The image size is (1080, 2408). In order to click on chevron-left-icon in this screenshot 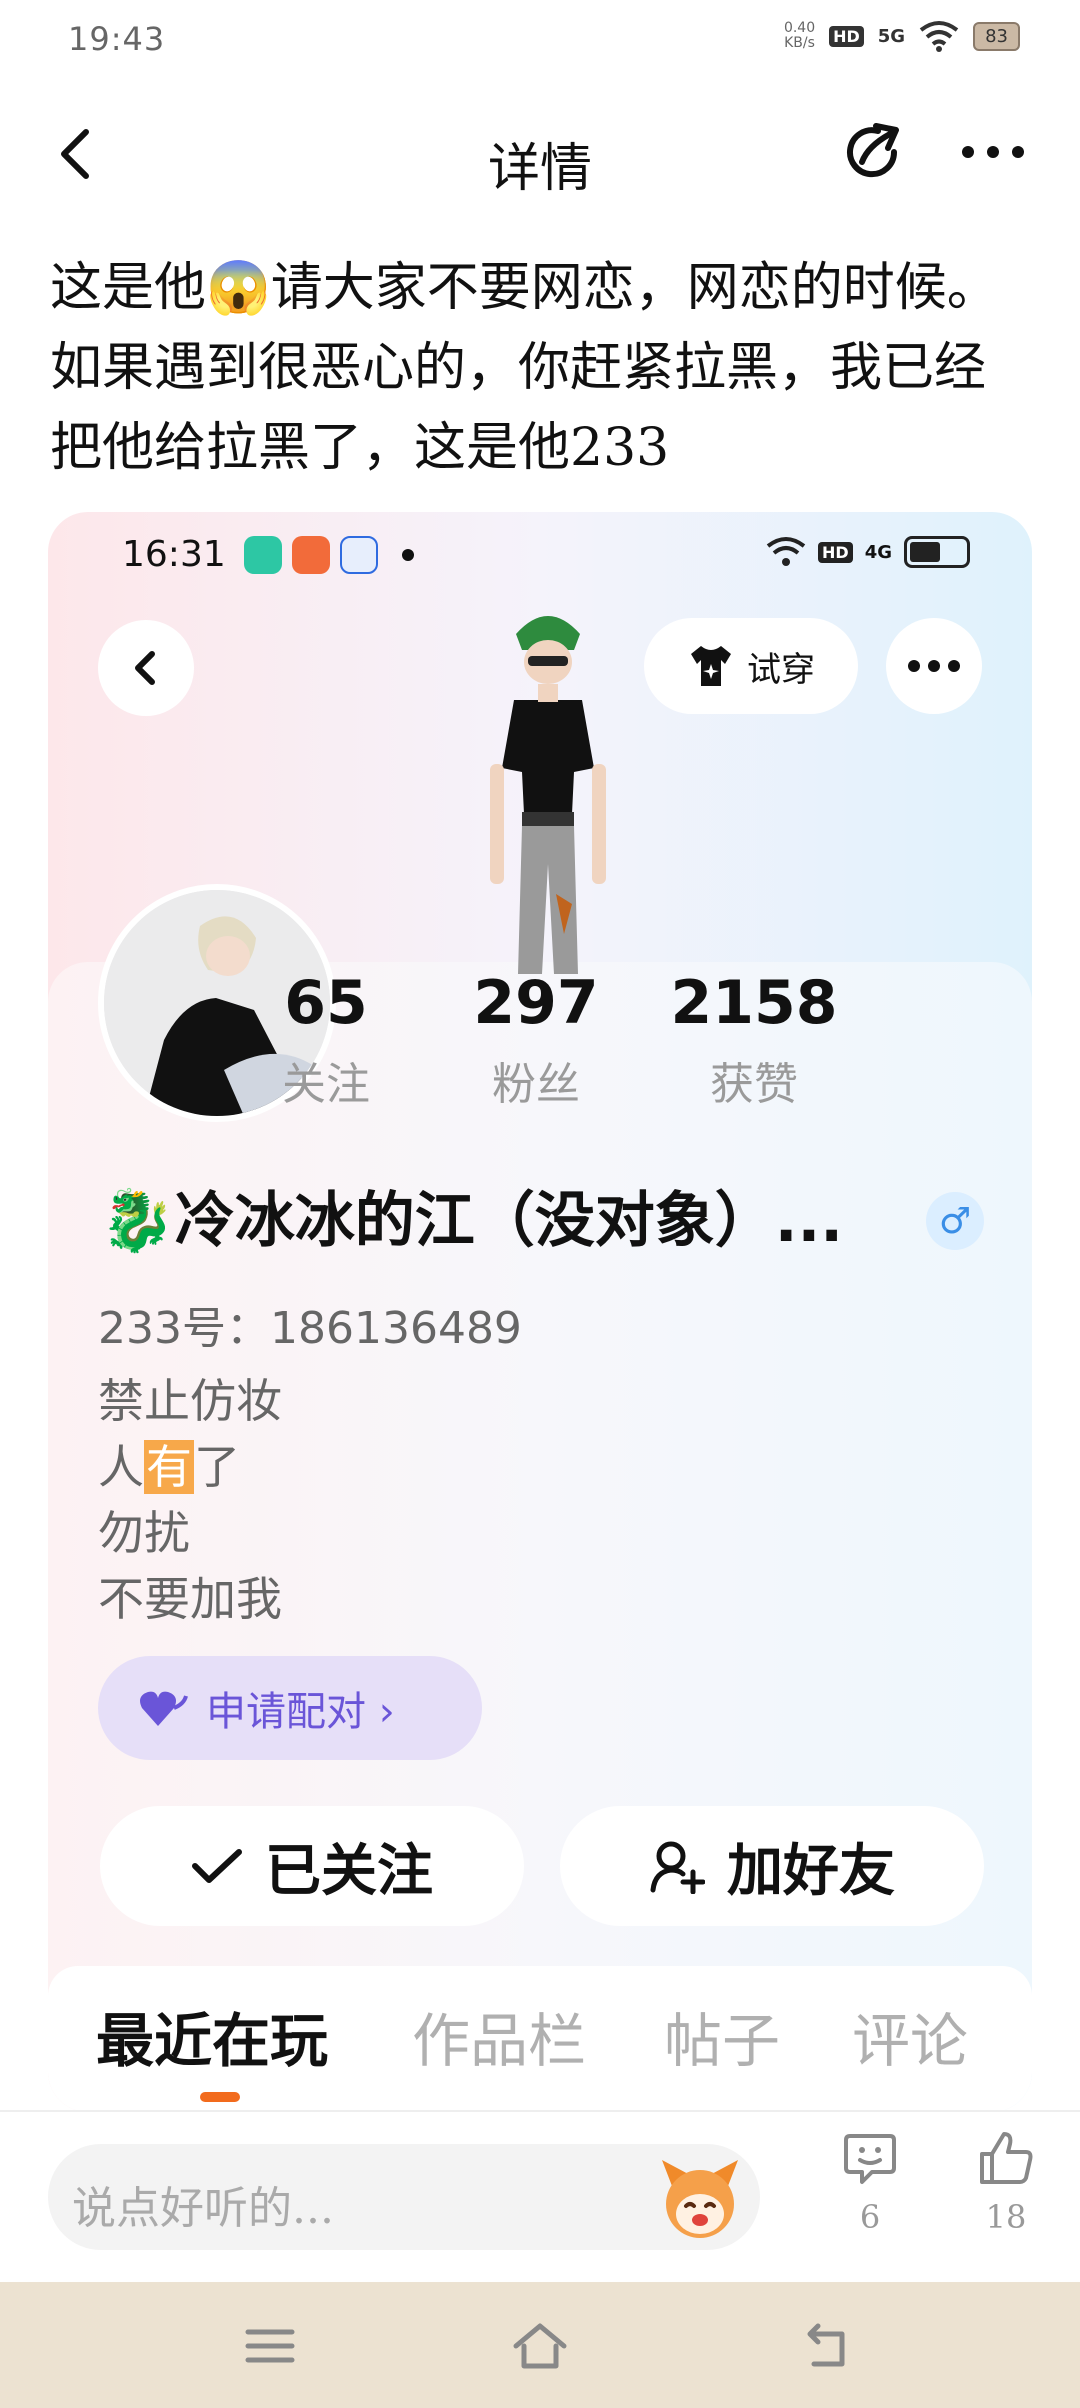, I will do `click(145, 668)`.